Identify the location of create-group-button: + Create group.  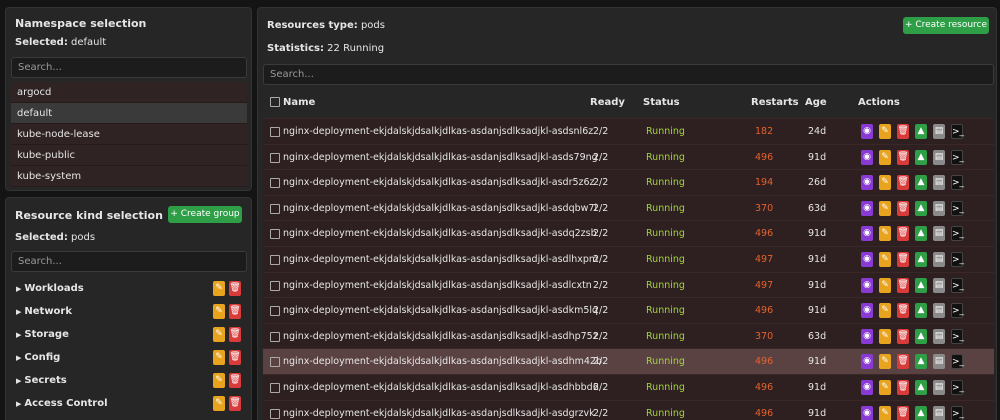
(205, 214).